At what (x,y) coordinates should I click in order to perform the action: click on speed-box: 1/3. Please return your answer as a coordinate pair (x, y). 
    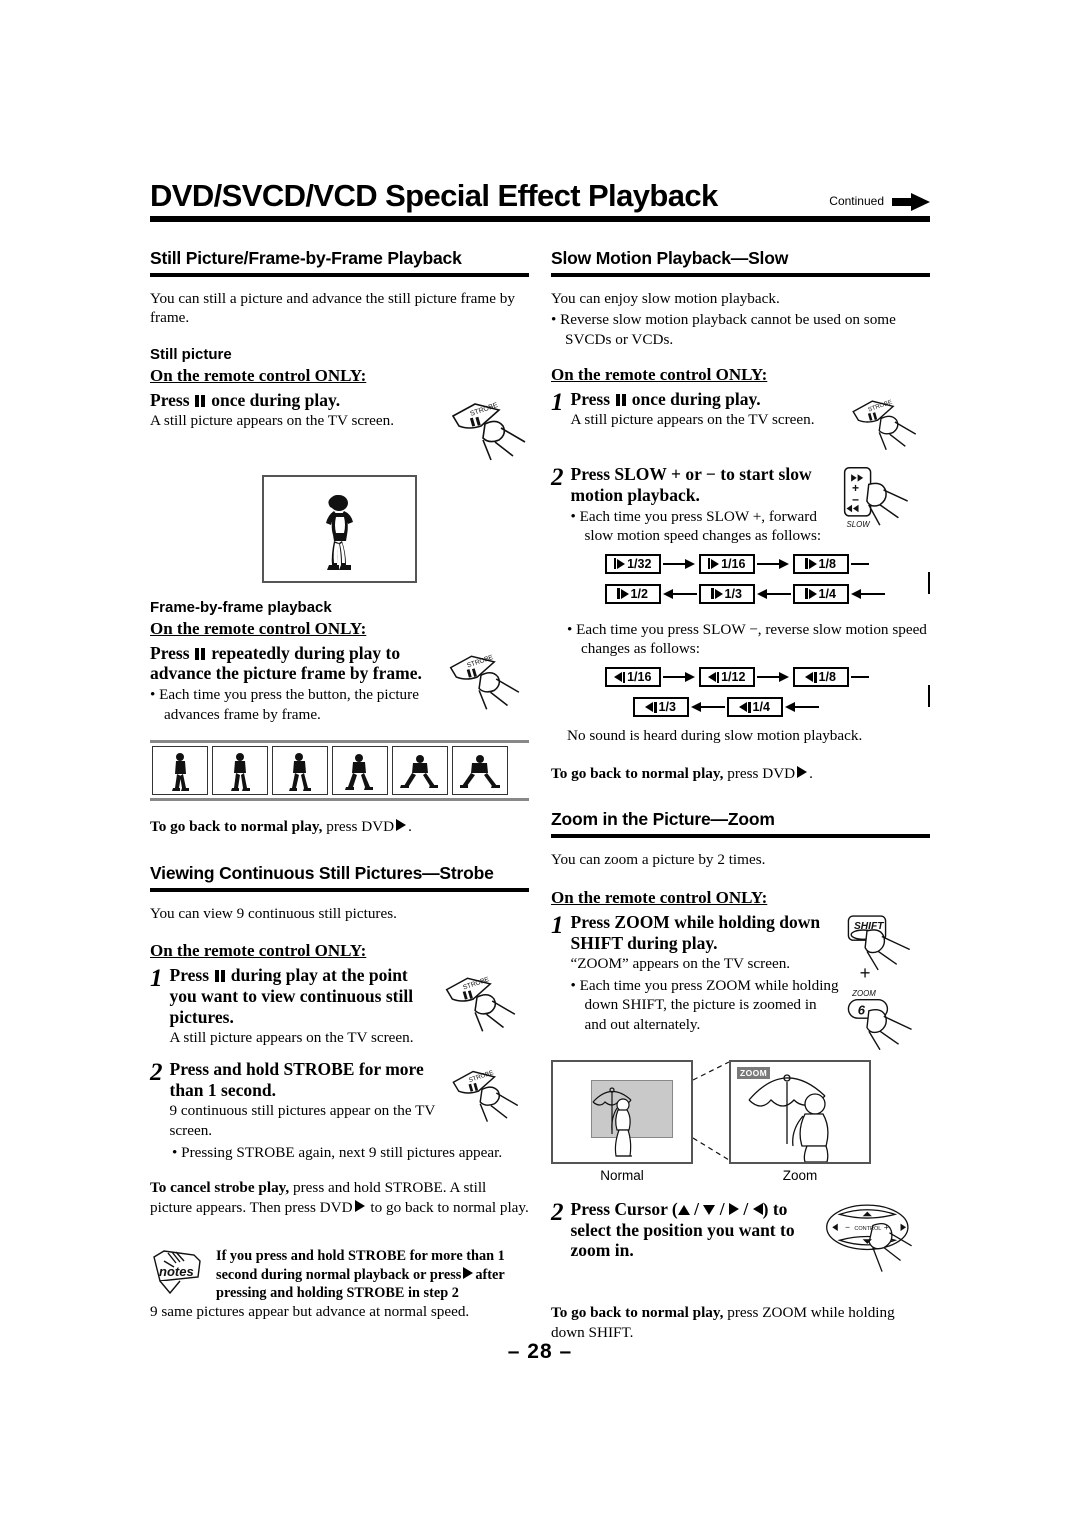
    Looking at the image, I should click on (661, 707).